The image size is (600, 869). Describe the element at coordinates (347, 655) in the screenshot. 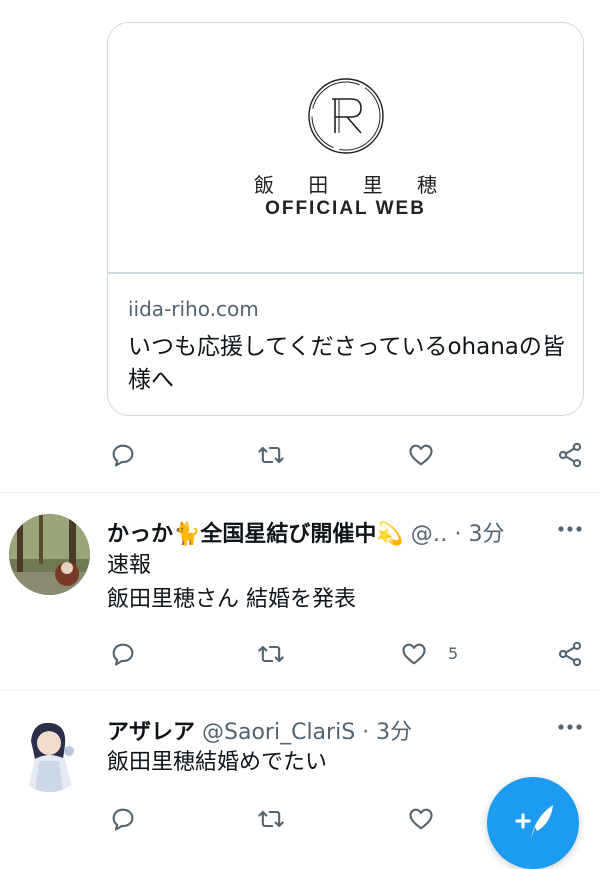

I see `tweet-actions: 5` at that location.